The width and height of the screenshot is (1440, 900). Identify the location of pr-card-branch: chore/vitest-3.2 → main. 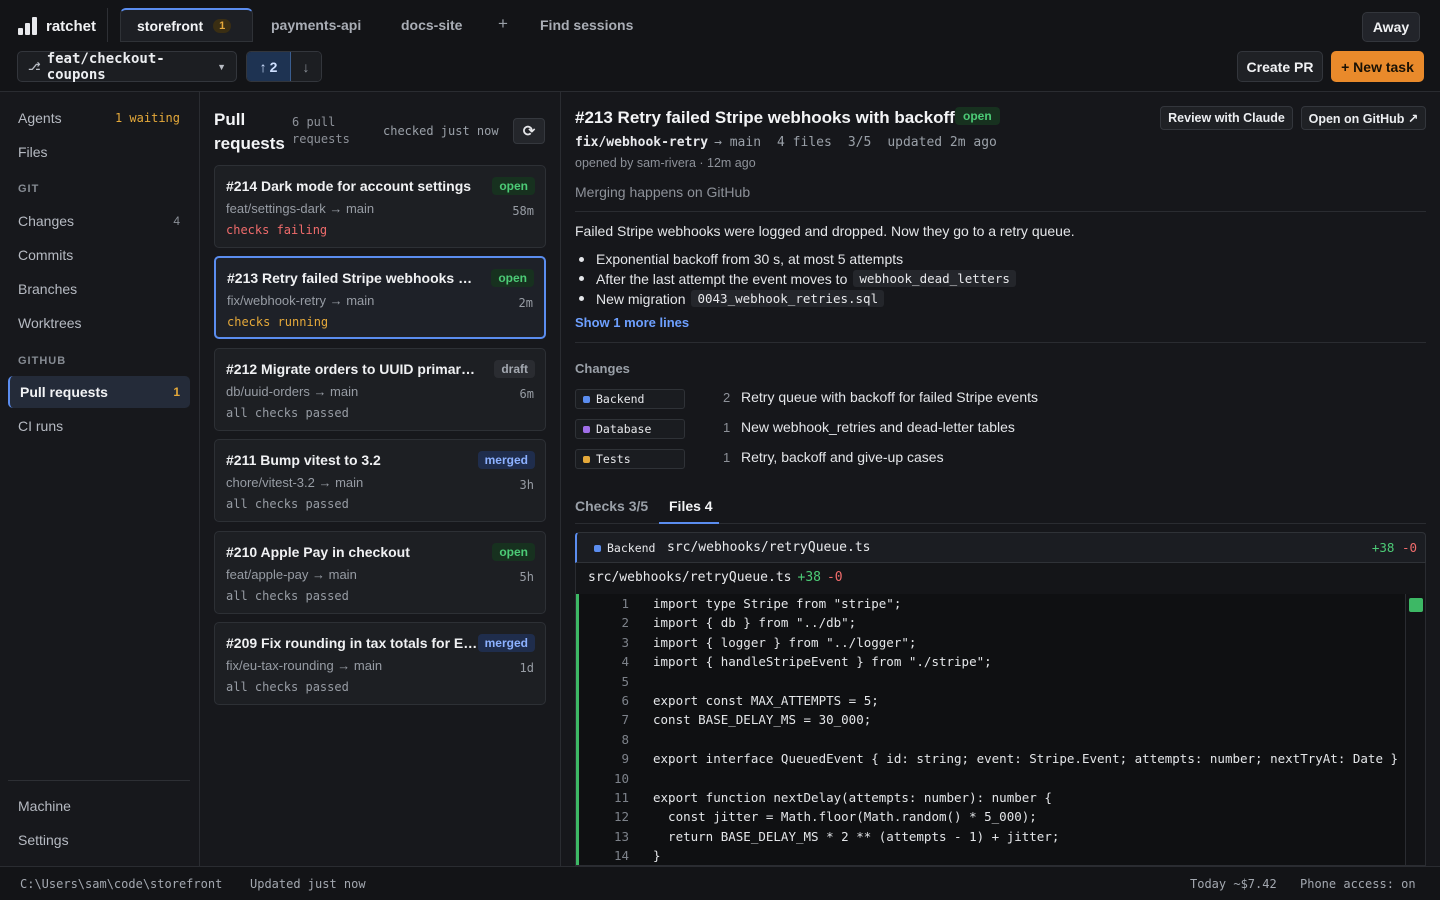
(295, 482).